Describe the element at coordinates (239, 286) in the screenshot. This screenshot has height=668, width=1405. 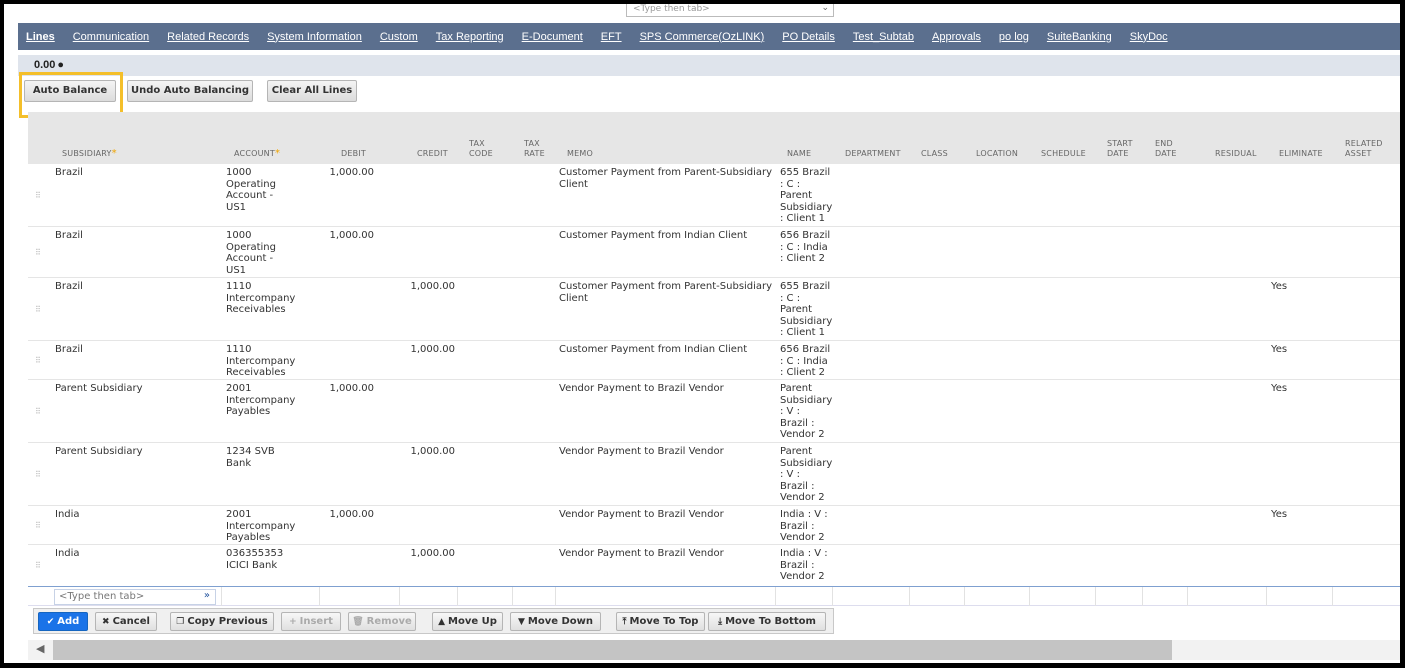
I see `cell-line: 1110` at that location.